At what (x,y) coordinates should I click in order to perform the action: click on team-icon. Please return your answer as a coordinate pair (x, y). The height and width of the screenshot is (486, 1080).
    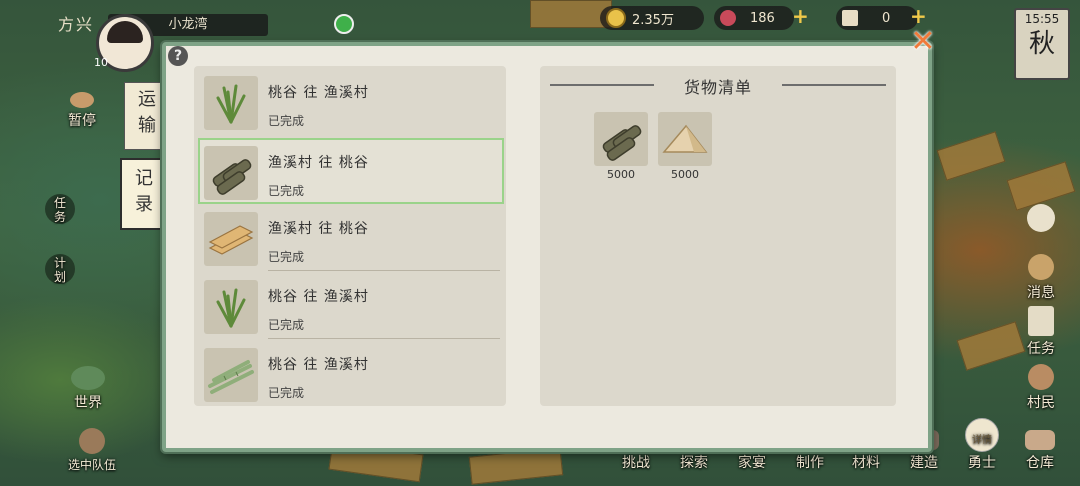
    Looking at the image, I should click on (92, 441).